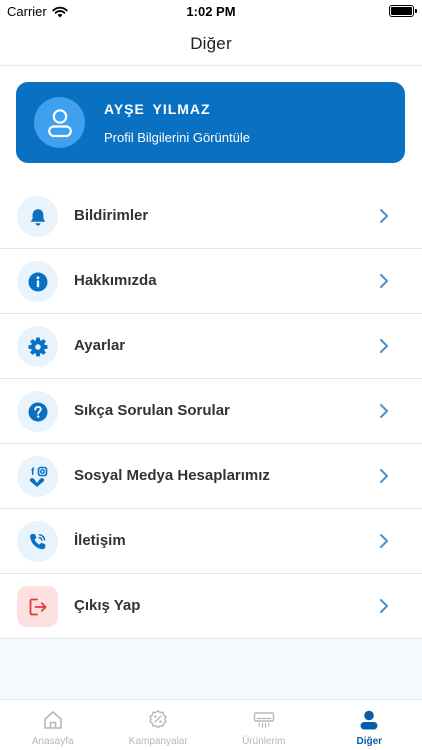  I want to click on profile-name: AYŞE YILMAZ, so click(157, 109).